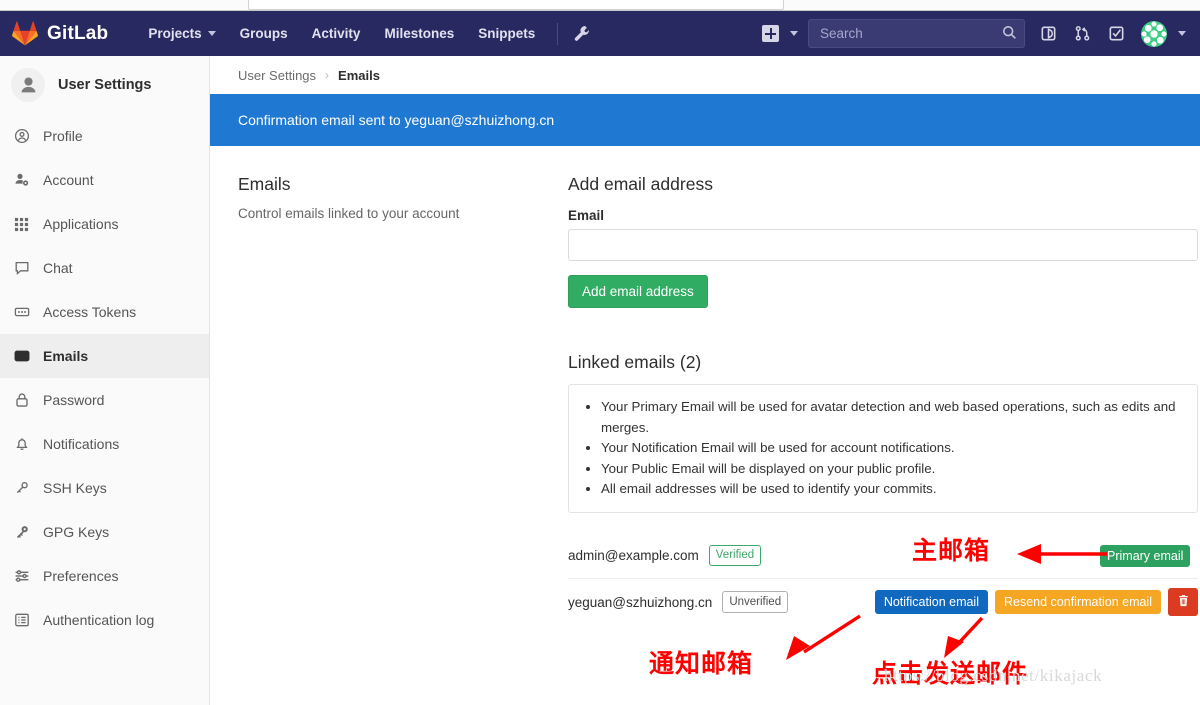  I want to click on sidebar-item-password-label: Password, so click(74, 400).